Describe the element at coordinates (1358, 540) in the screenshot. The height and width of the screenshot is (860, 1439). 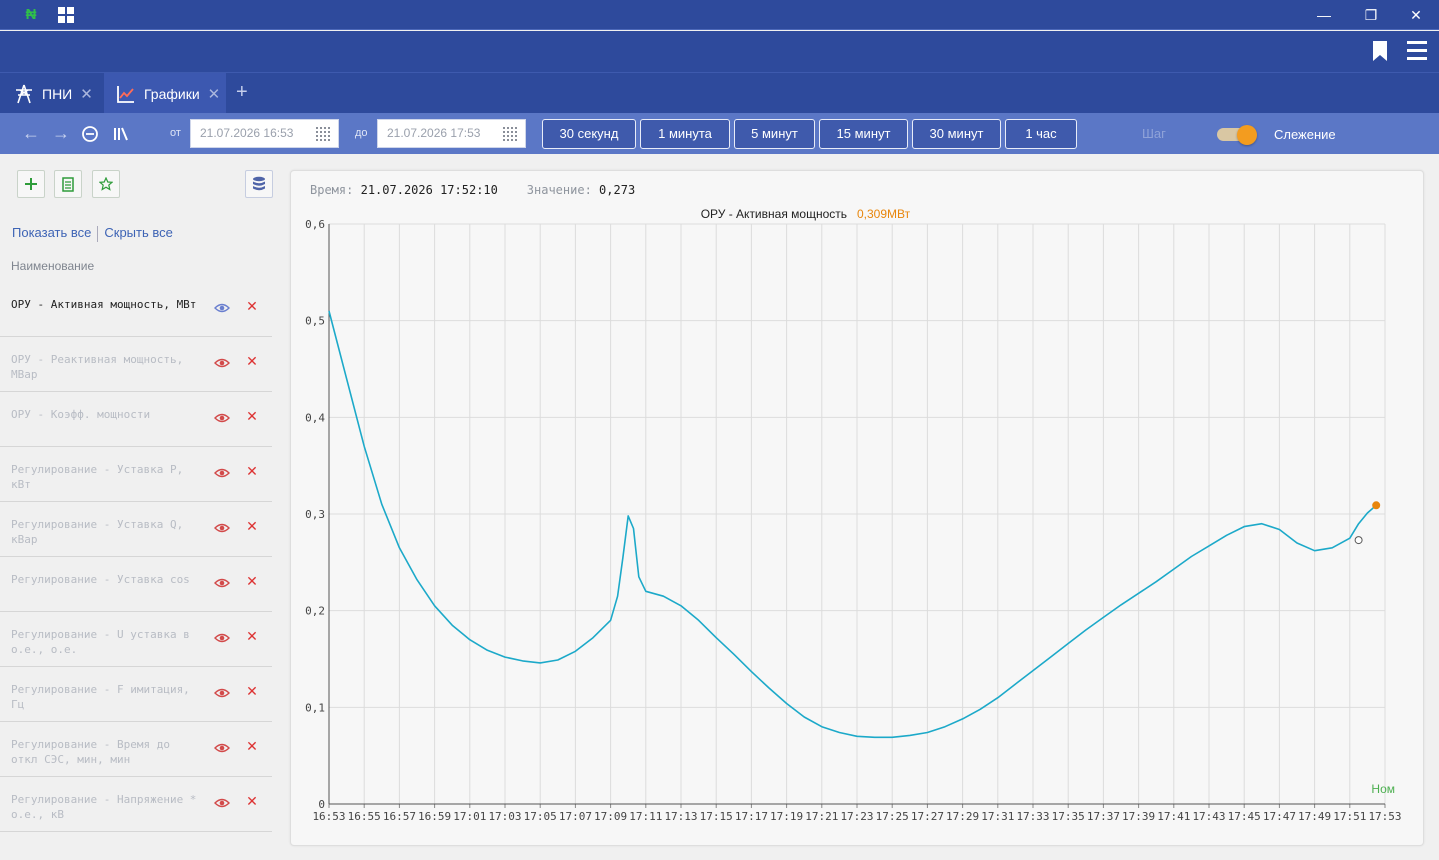
I see `hover-marker` at that location.